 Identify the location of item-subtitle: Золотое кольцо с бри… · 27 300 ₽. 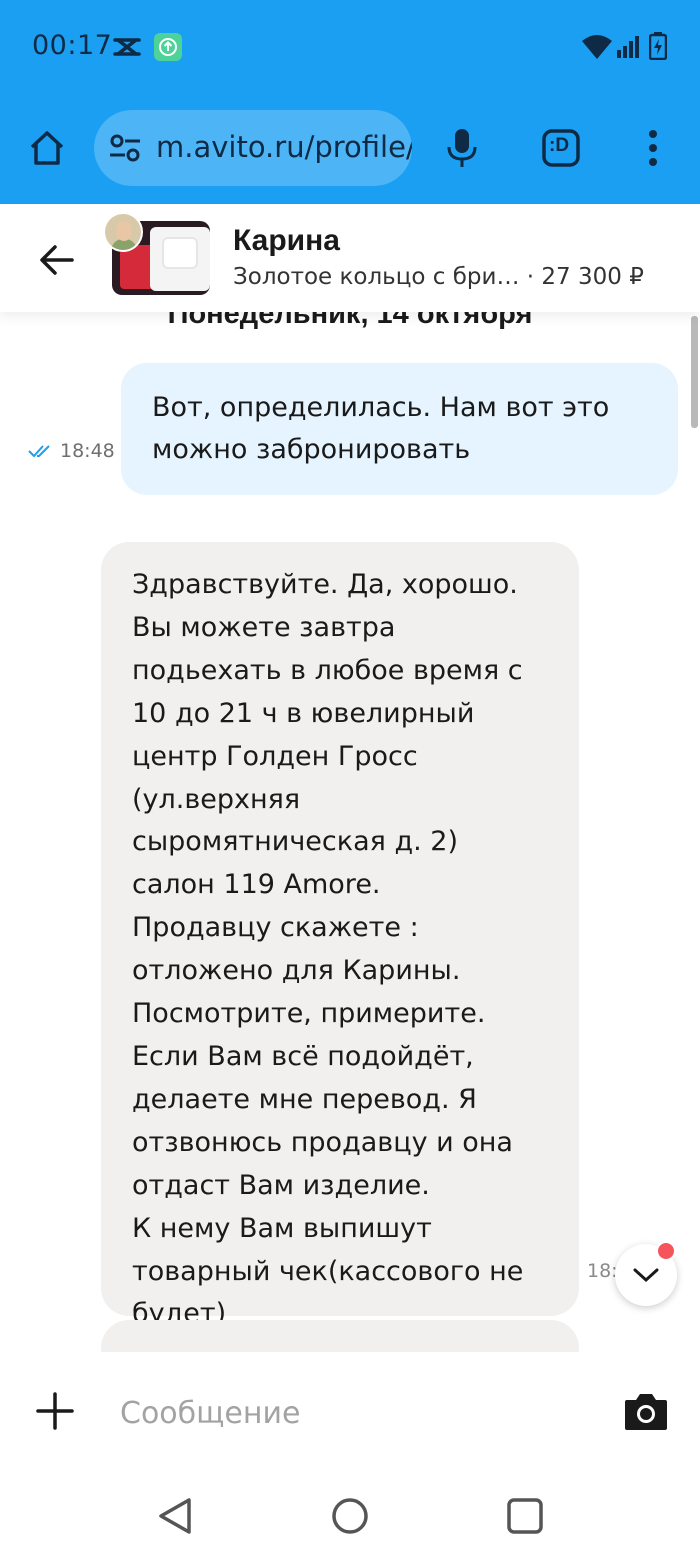
(438, 277).